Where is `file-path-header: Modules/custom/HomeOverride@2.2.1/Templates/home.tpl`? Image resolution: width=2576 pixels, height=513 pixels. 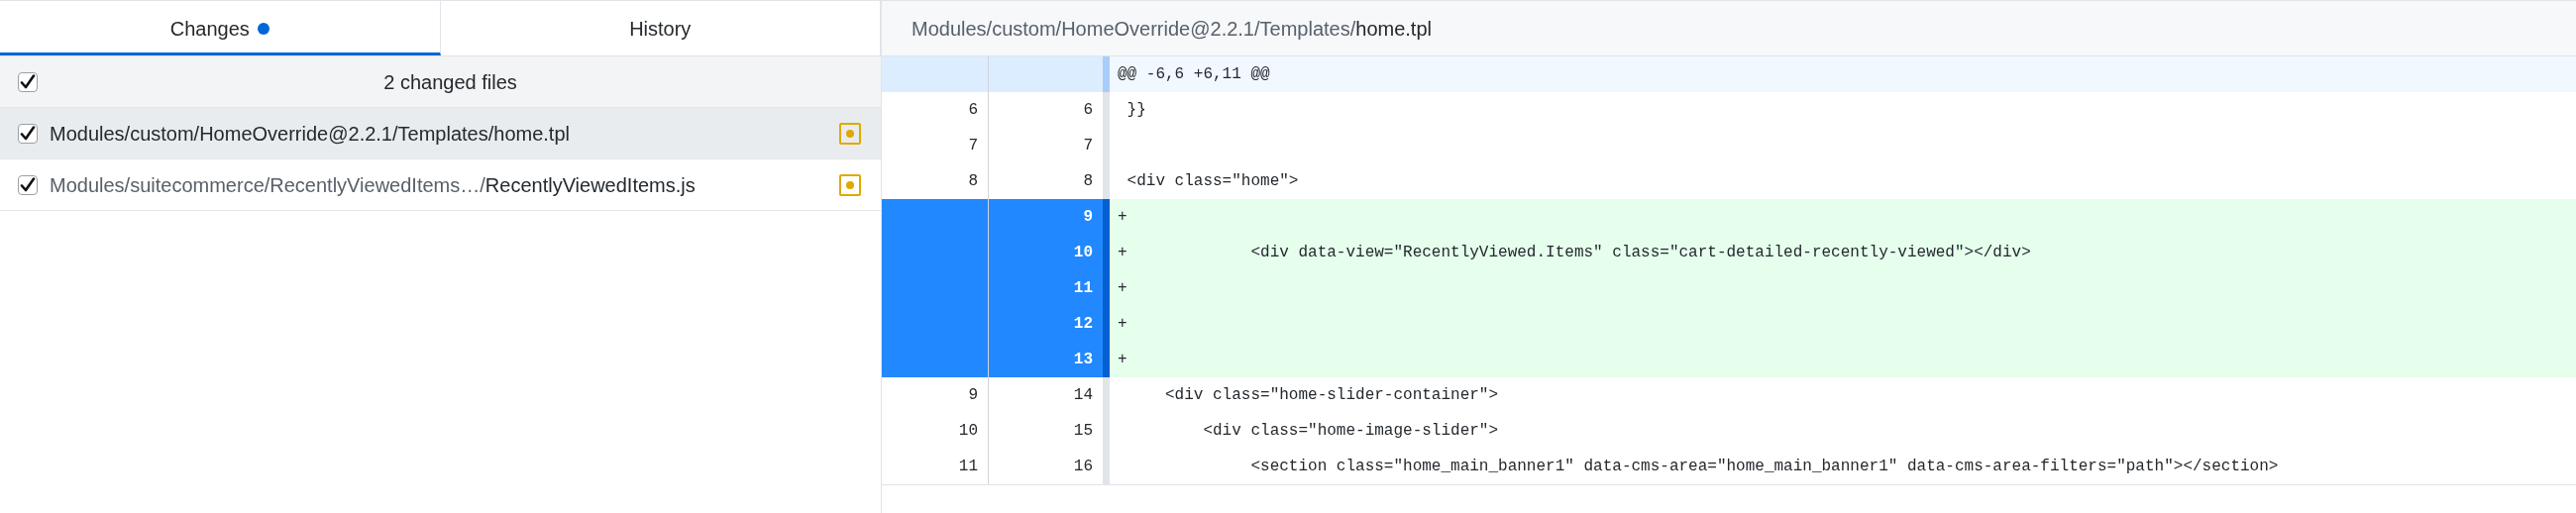 file-path-header: Modules/custom/HomeOverride@2.2.1/Templates/home.tpl is located at coordinates (1172, 29).